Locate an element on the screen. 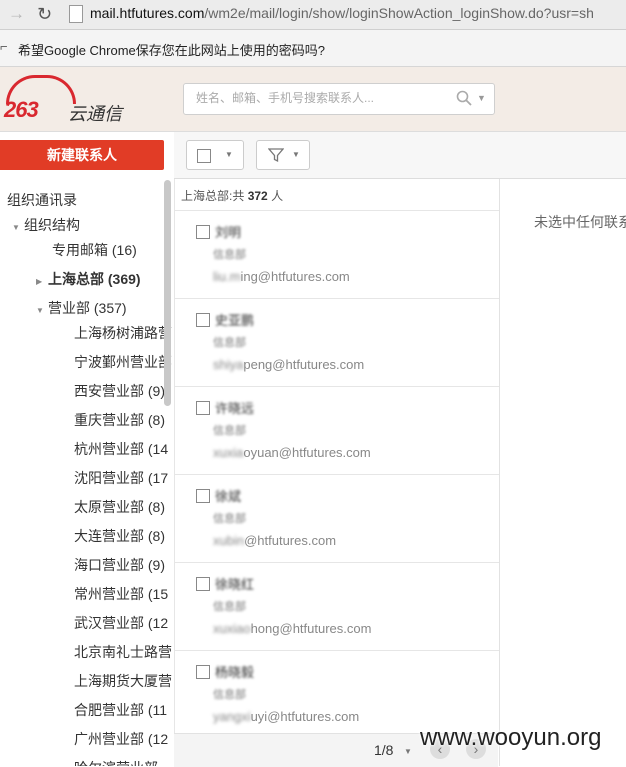  contact-name: 史亚鹏 is located at coordinates (235, 320).